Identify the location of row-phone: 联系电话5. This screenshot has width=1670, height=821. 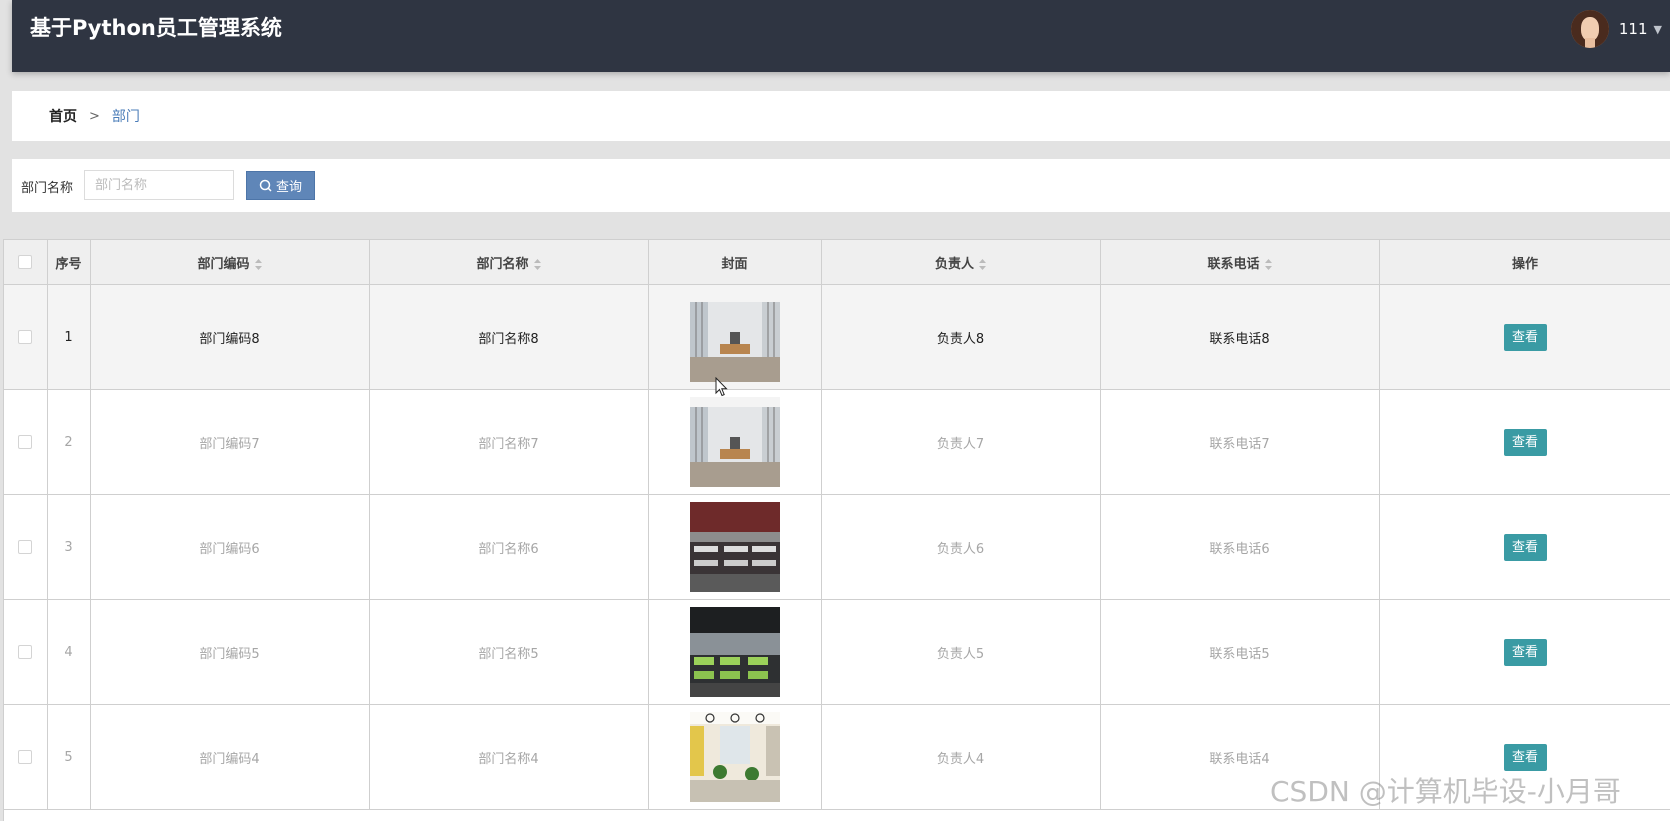
(1240, 652).